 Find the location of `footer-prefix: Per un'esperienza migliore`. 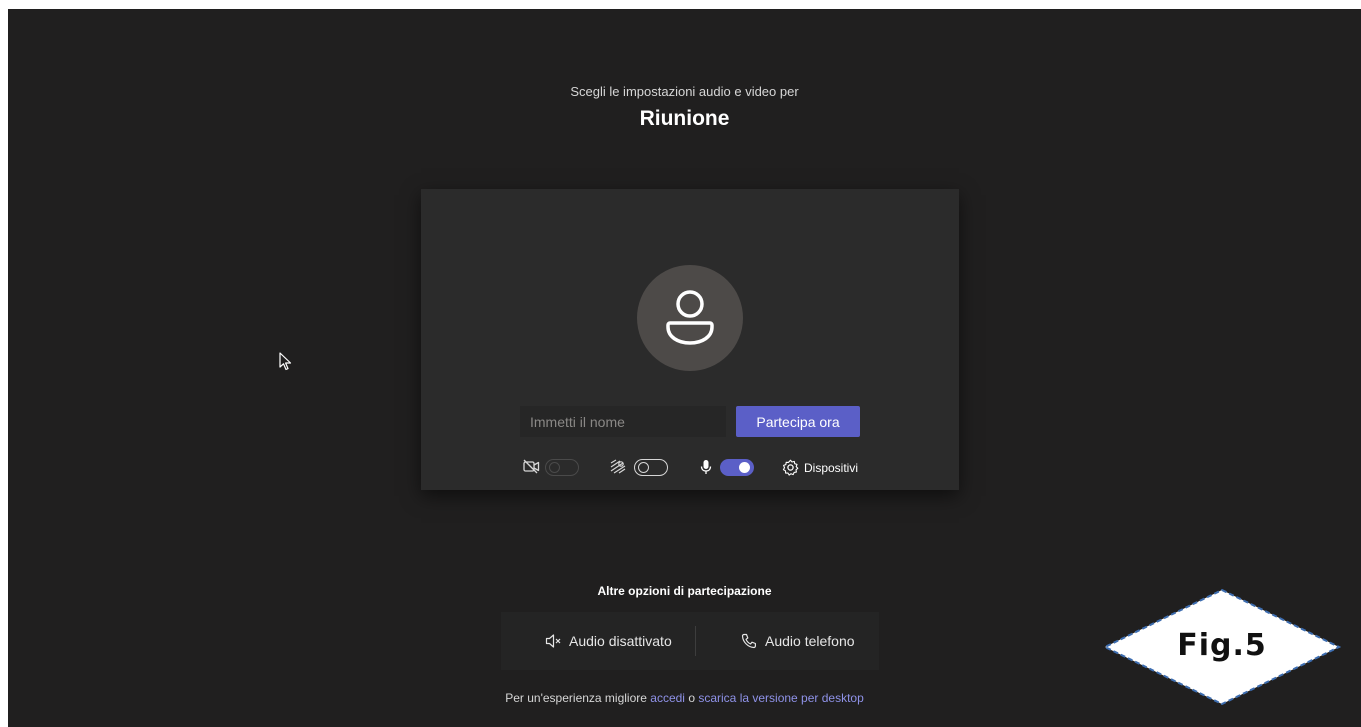

footer-prefix: Per un'esperienza migliore is located at coordinates (576, 698).